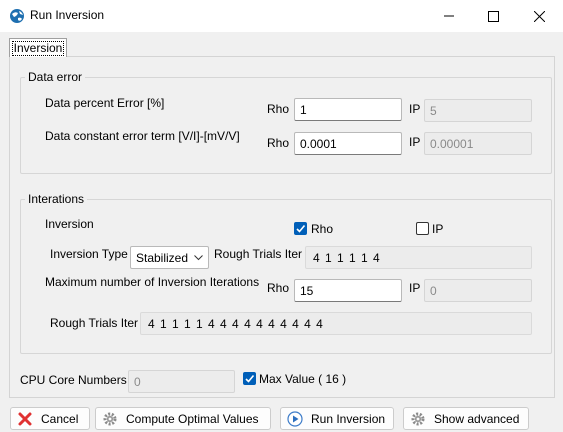 This screenshot has height=432, width=563. I want to click on constant-rho-label: Rho, so click(278, 143).